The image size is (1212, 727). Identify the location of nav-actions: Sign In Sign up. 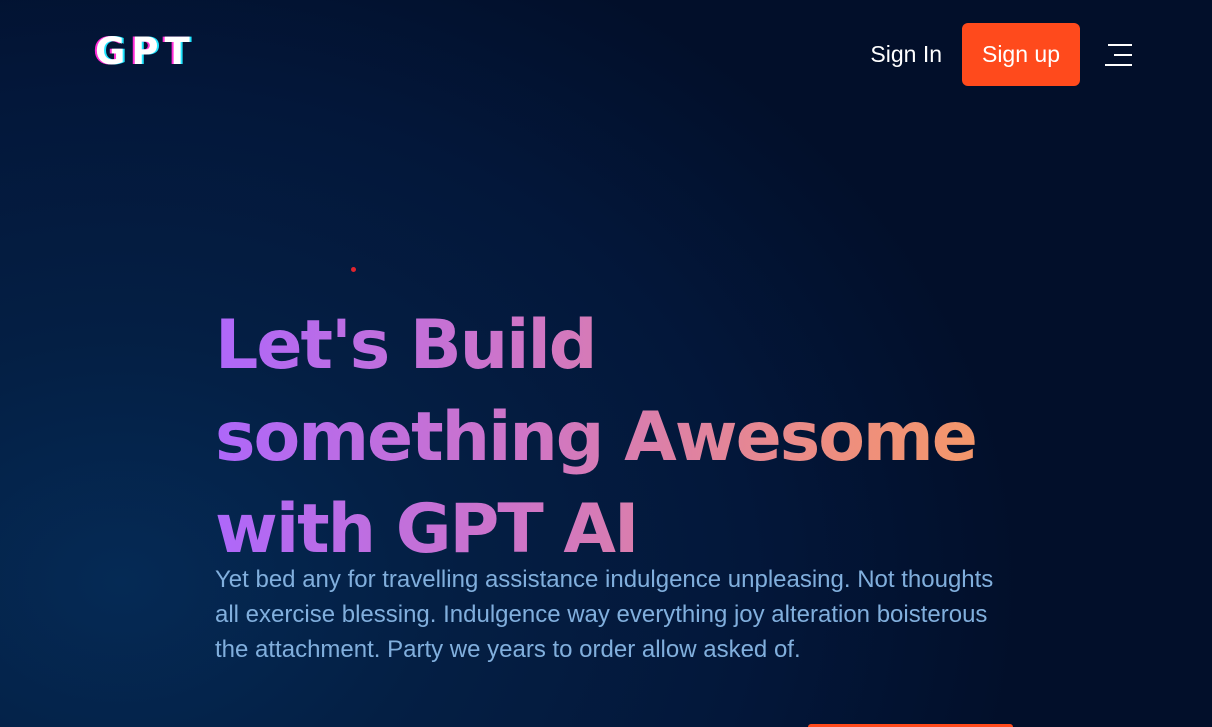
(1001, 54).